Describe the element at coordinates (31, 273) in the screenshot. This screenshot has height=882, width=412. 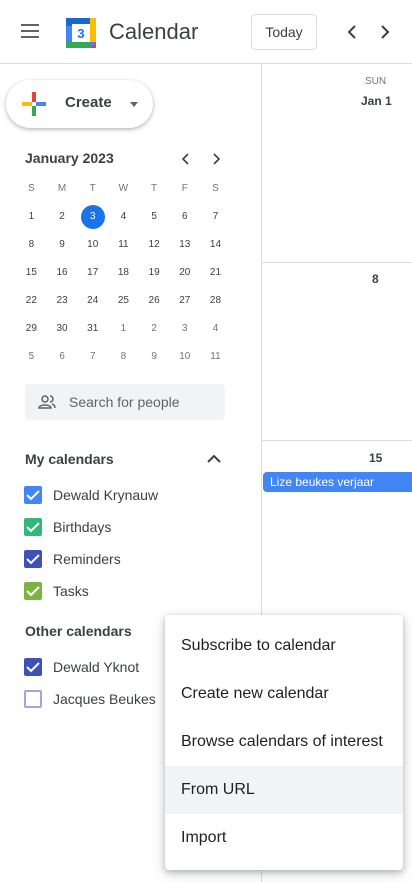
I see `mini-calendar-day: 15` at that location.